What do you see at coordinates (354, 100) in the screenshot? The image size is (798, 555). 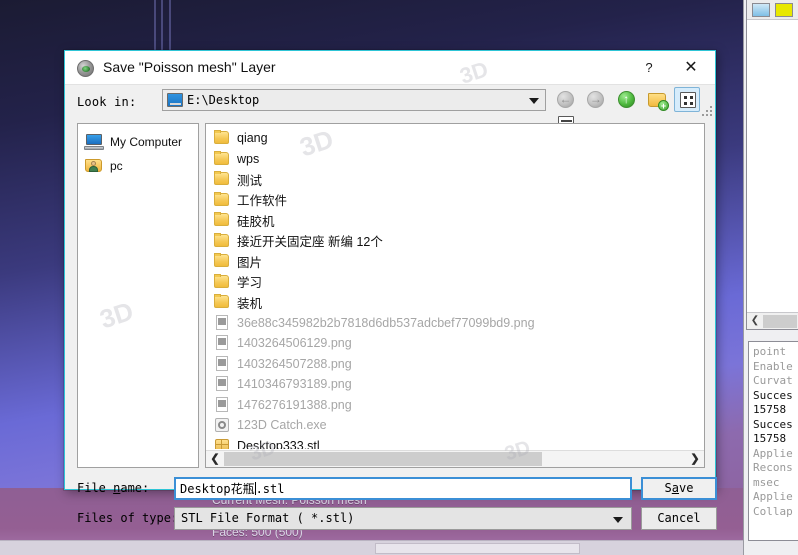 I see `lookin-combobox: E:\Desktop` at bounding box center [354, 100].